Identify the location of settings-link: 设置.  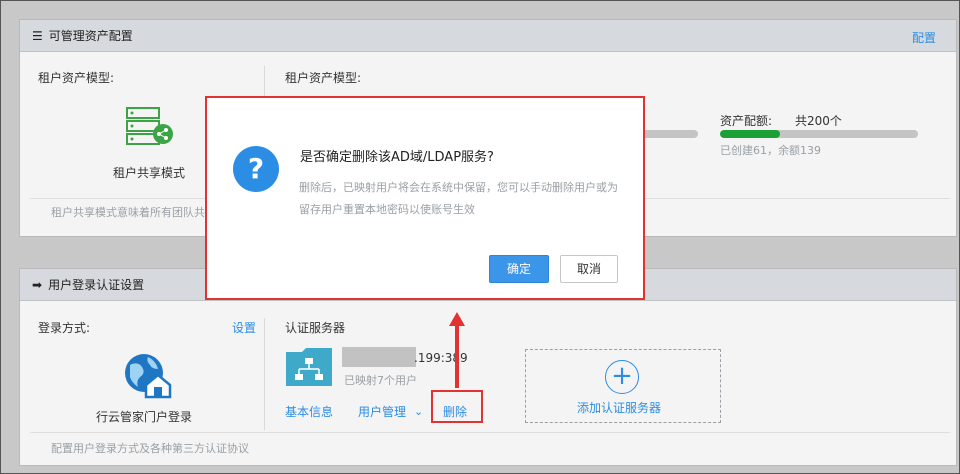
(244, 327).